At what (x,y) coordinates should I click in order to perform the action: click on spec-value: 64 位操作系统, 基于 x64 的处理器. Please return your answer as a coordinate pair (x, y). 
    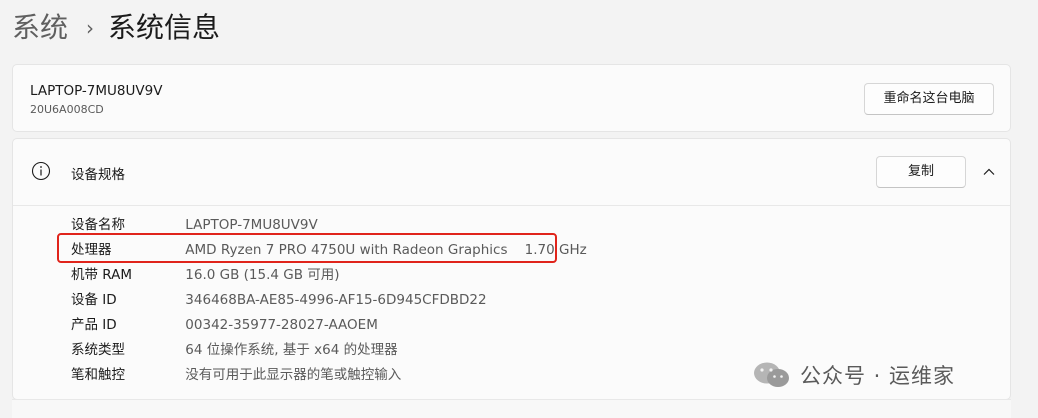
    Looking at the image, I should click on (291, 350).